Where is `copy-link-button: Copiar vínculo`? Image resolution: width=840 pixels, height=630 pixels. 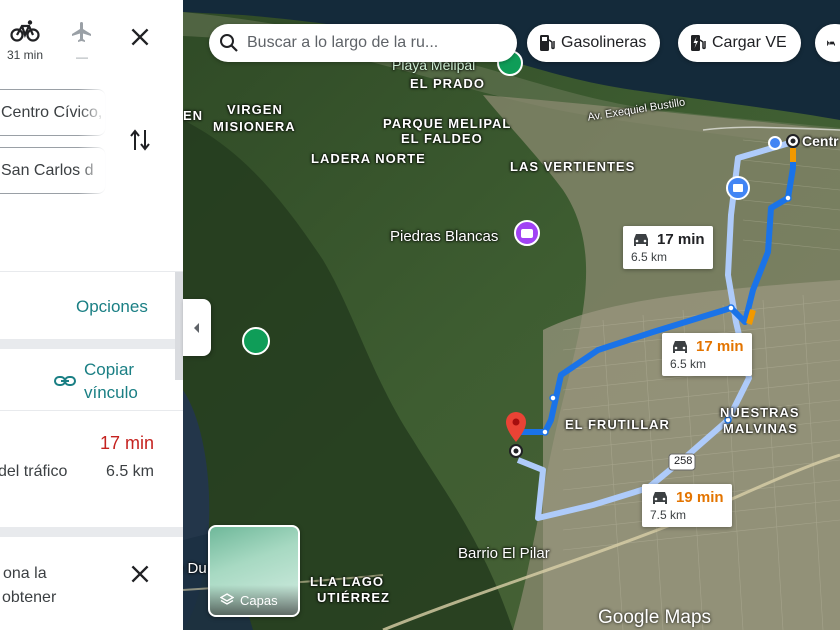 copy-link-button: Copiar vínculo is located at coordinates (96, 381).